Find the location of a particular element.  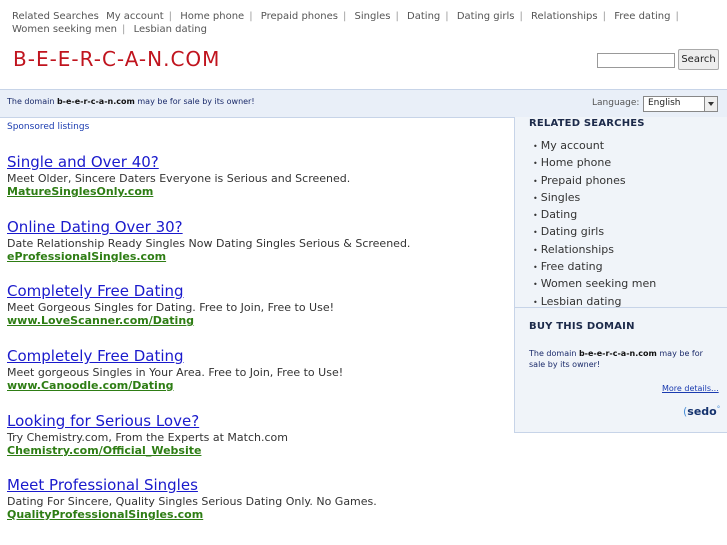

related-link: Lesbian dating is located at coordinates (581, 301).